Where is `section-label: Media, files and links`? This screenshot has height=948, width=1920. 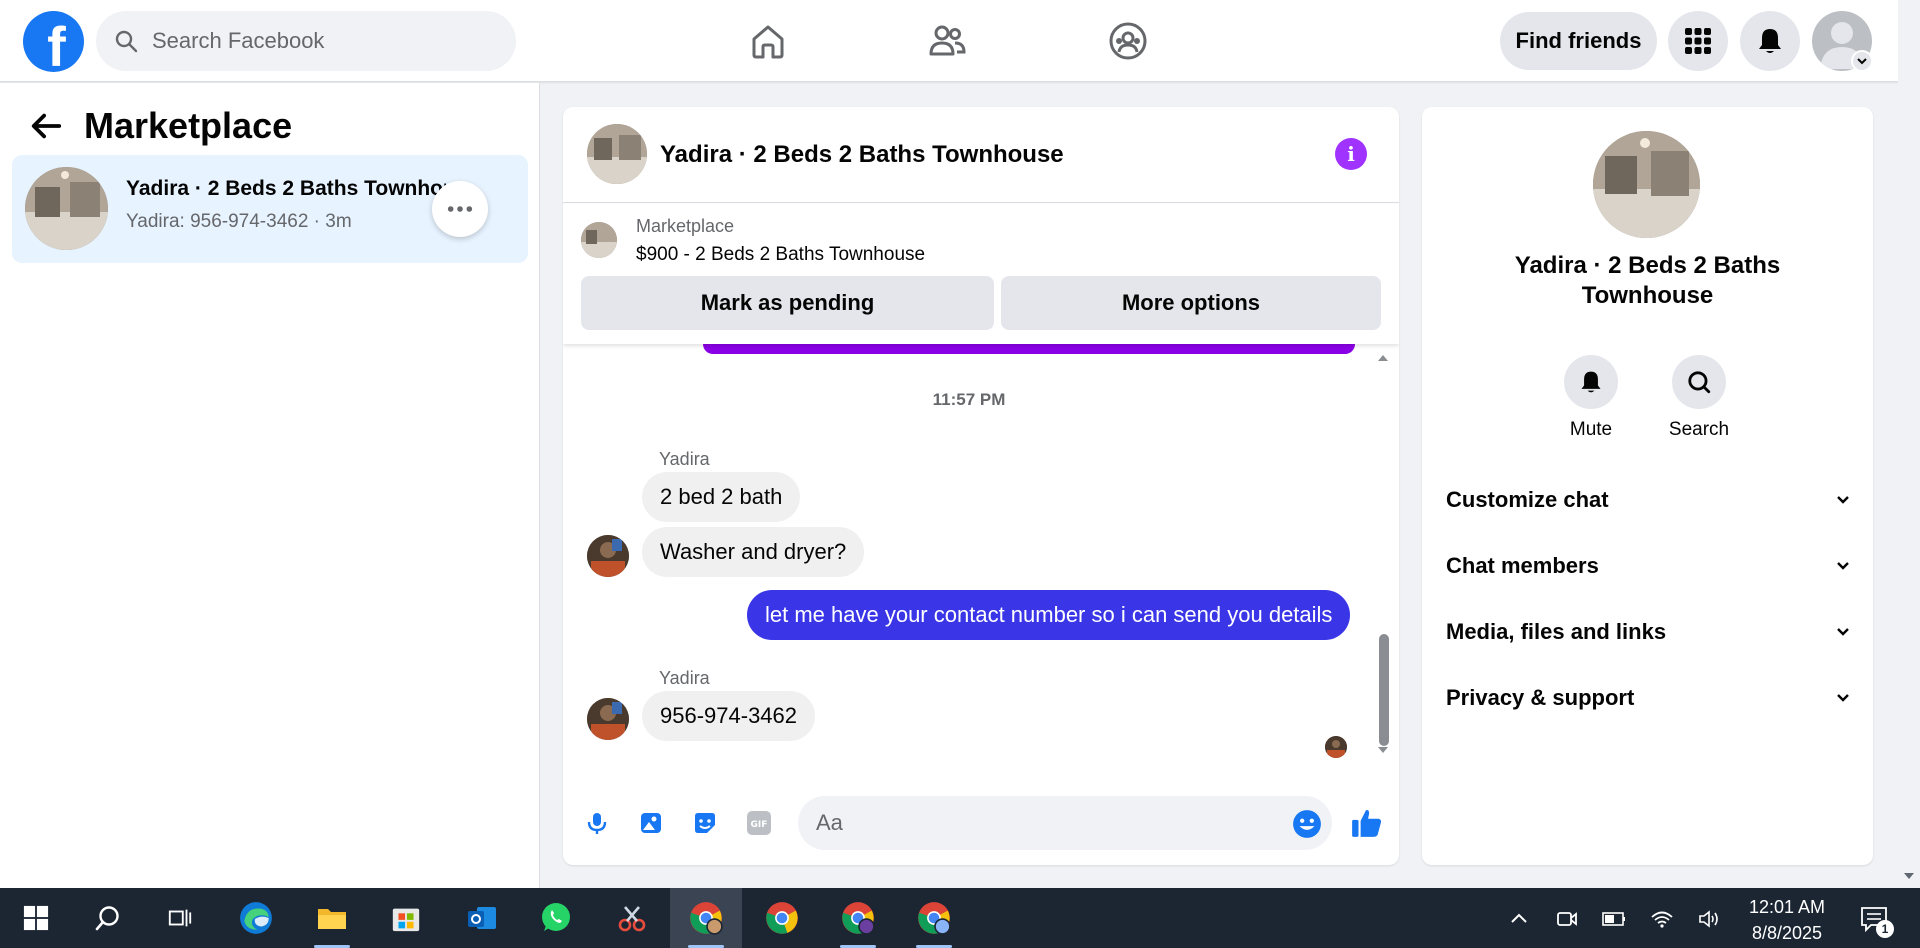 section-label: Media, files and links is located at coordinates (1556, 631).